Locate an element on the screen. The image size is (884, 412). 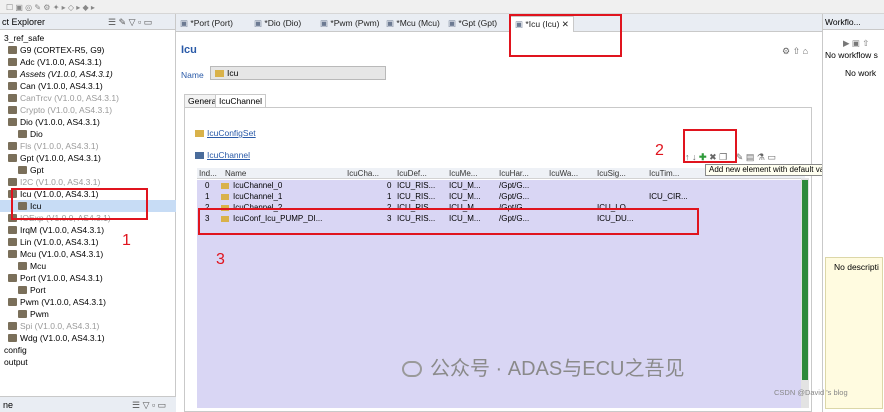
tree-item: CanTrcv (V1.0.0, AS4.3.1) is located at coordinates (88, 98).